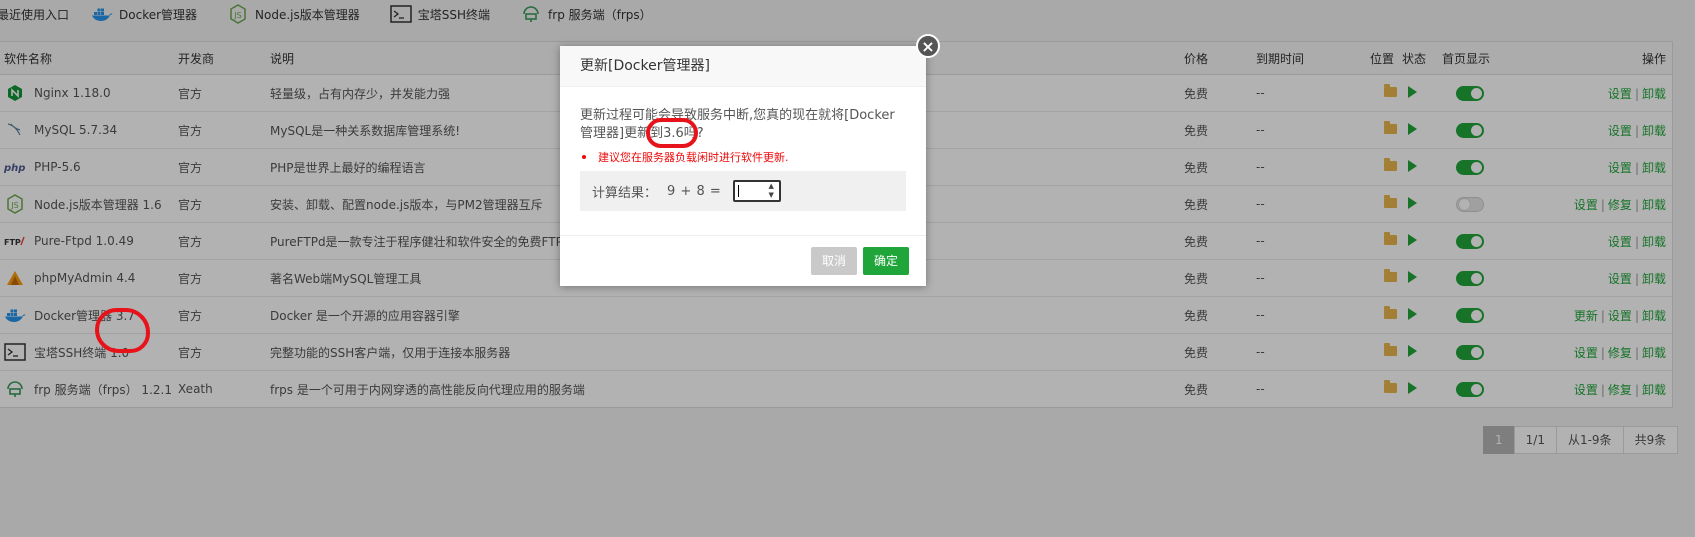 The height and width of the screenshot is (537, 1695). What do you see at coordinates (694, 191) in the screenshot?
I see `calc-expression: 9 + 8 =` at bounding box center [694, 191].